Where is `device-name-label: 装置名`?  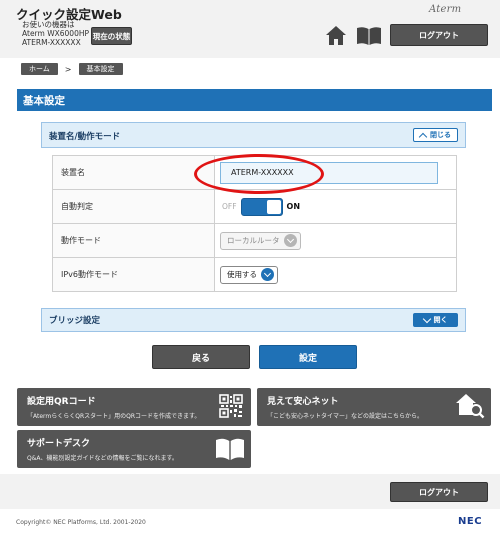
device-name-label: 装置名 is located at coordinates (133, 172).